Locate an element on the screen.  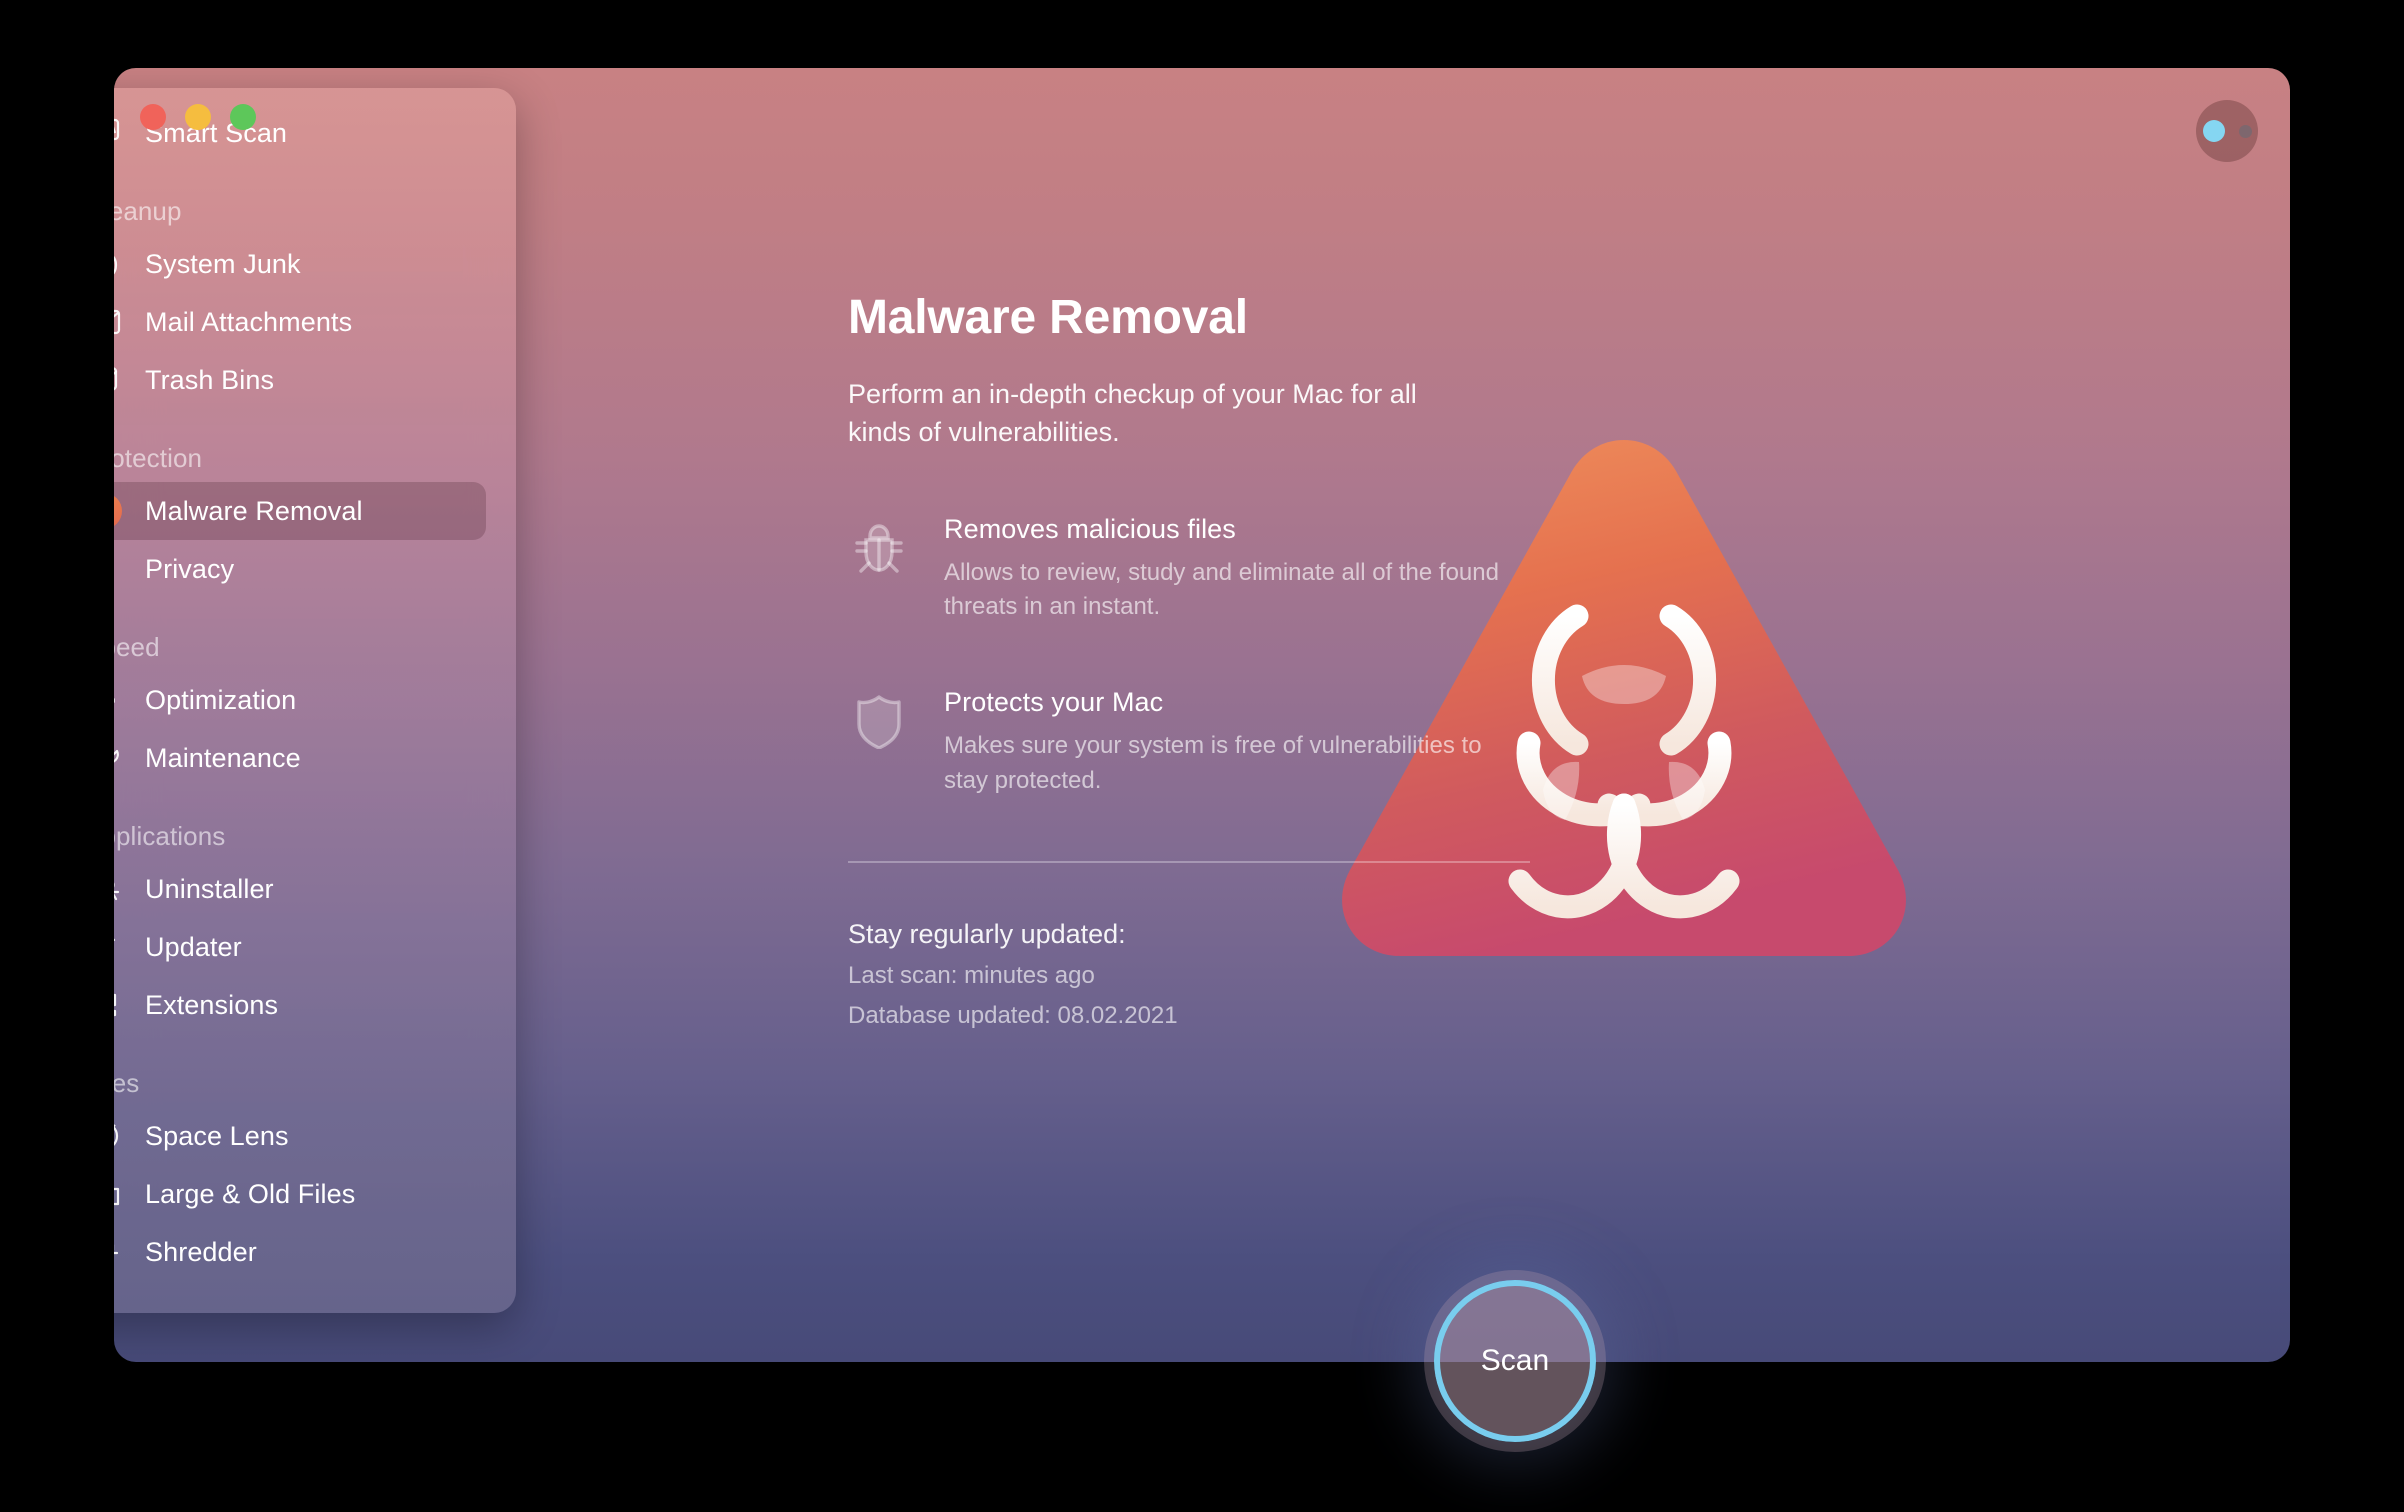
status-dot-active-icon is located at coordinates (2213, 131).